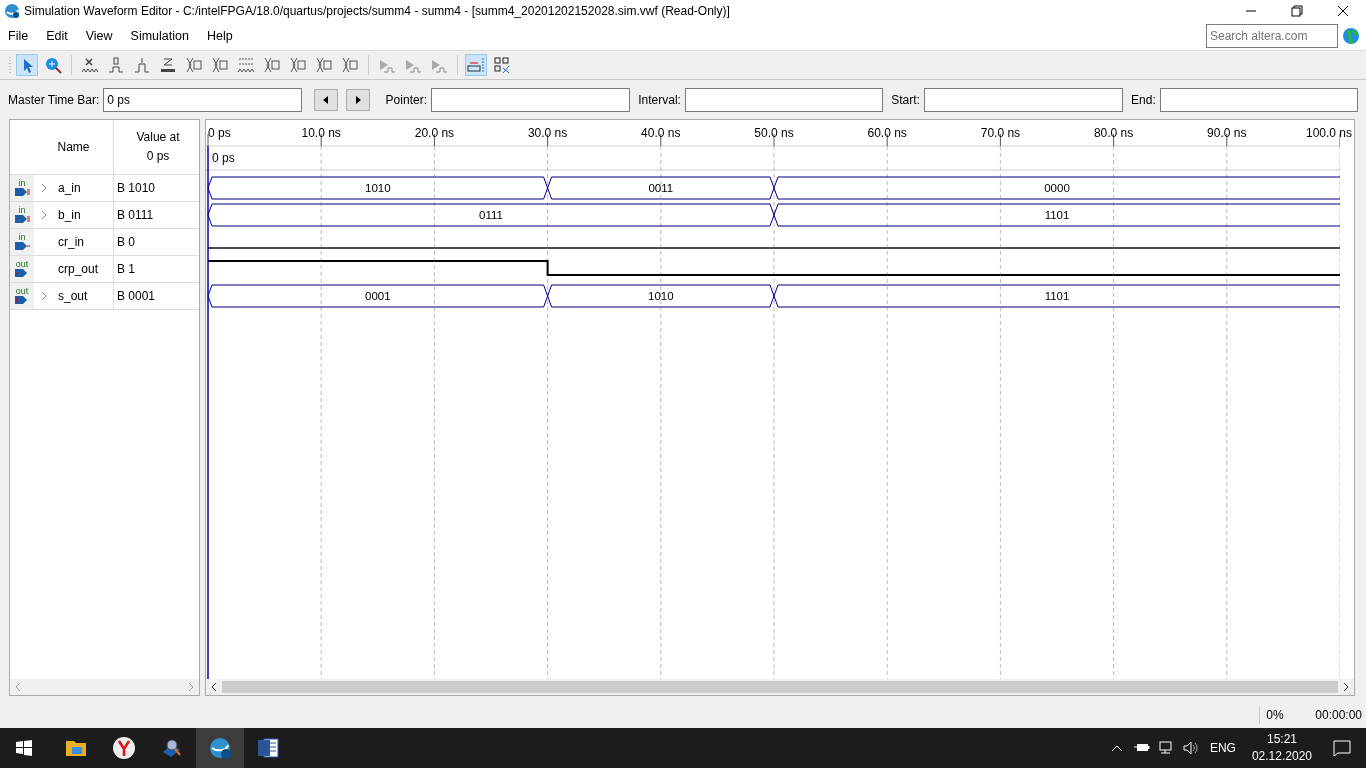 Image resolution: width=1366 pixels, height=768 pixels. Describe the element at coordinates (99, 36) in the screenshot. I see `menu-item: View` at that location.